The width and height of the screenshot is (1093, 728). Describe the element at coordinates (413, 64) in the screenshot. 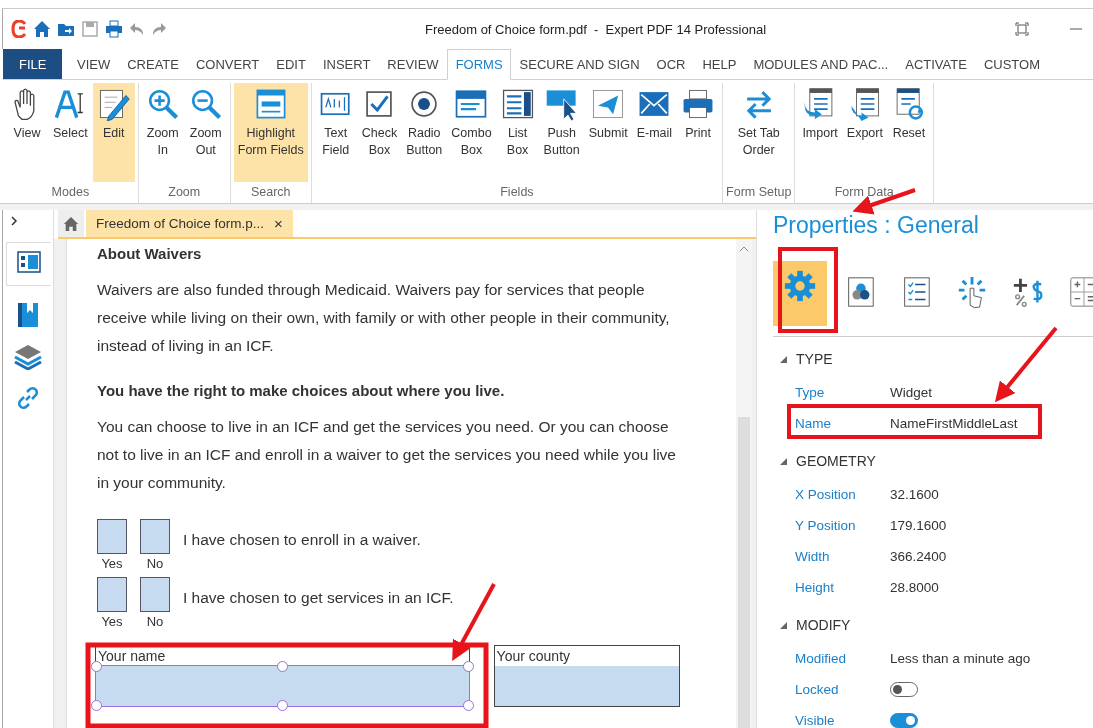

I see `menu-tab: REVIEW` at that location.